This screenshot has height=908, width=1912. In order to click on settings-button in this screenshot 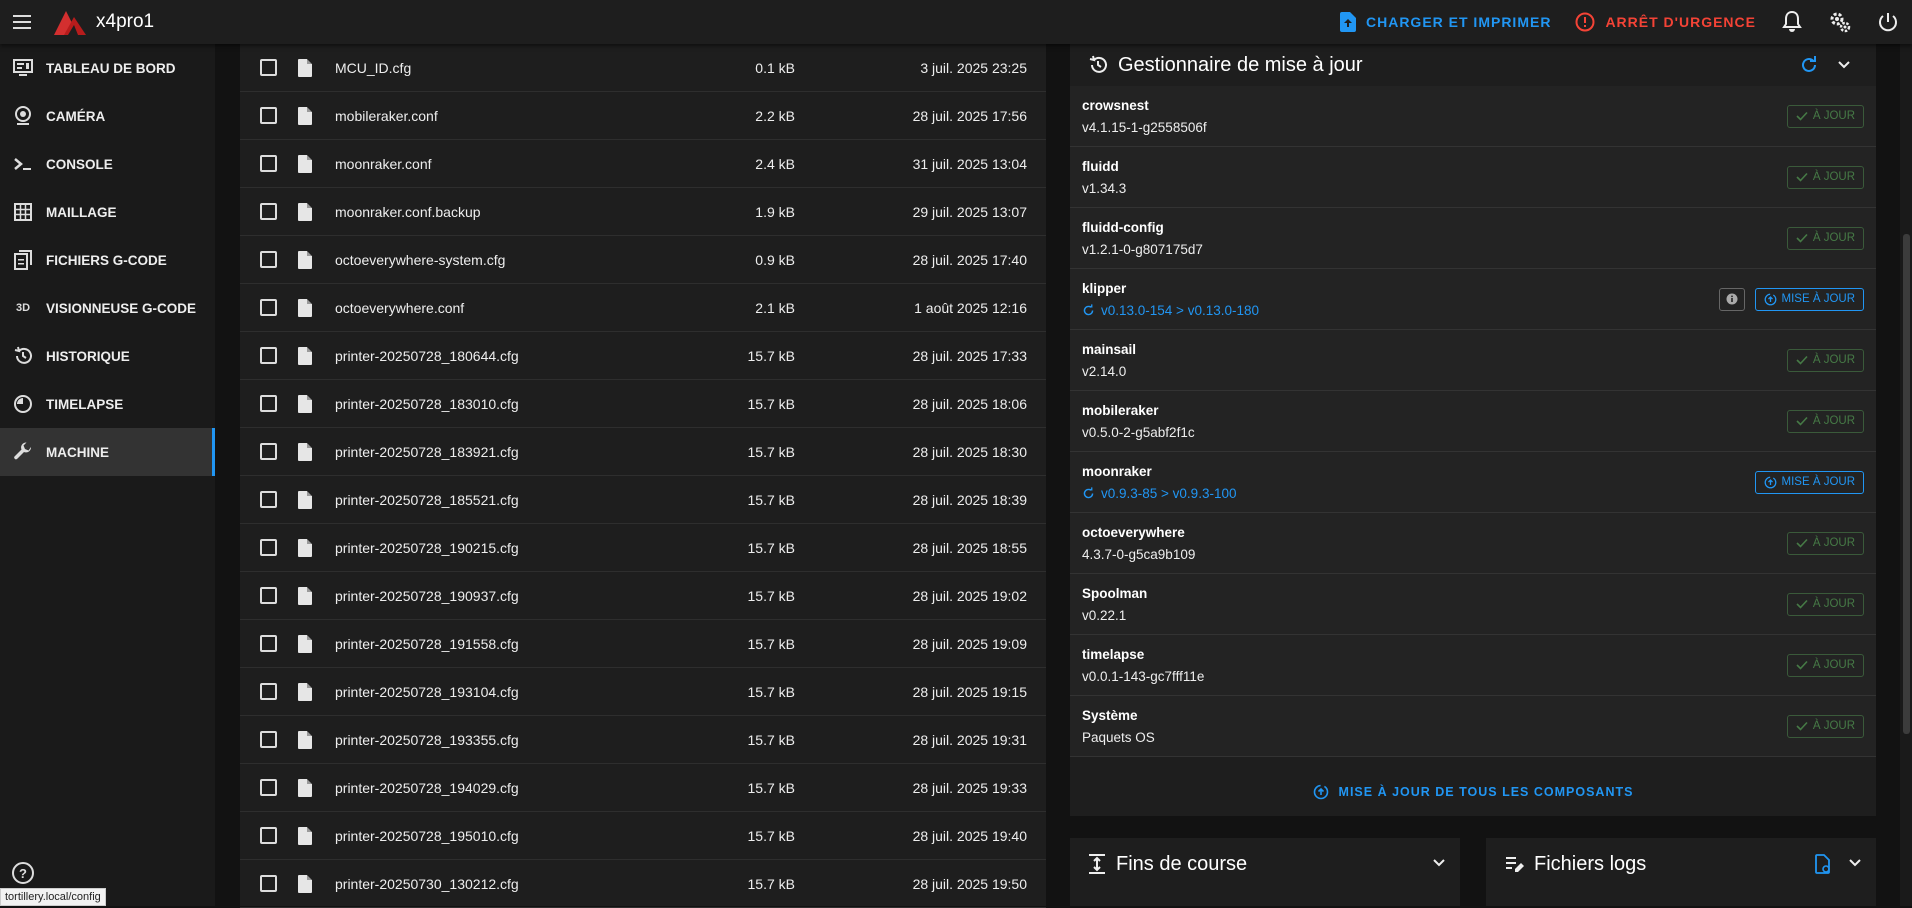, I will do `click(1840, 22)`.